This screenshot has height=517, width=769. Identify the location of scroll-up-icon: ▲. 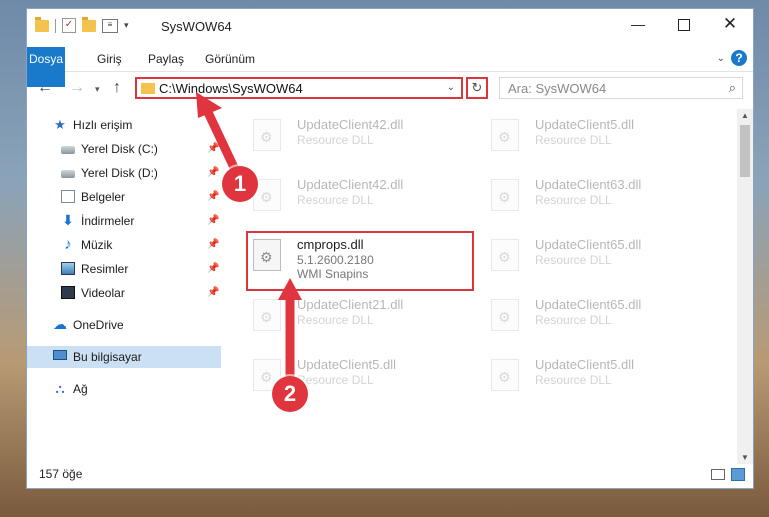
(745, 115).